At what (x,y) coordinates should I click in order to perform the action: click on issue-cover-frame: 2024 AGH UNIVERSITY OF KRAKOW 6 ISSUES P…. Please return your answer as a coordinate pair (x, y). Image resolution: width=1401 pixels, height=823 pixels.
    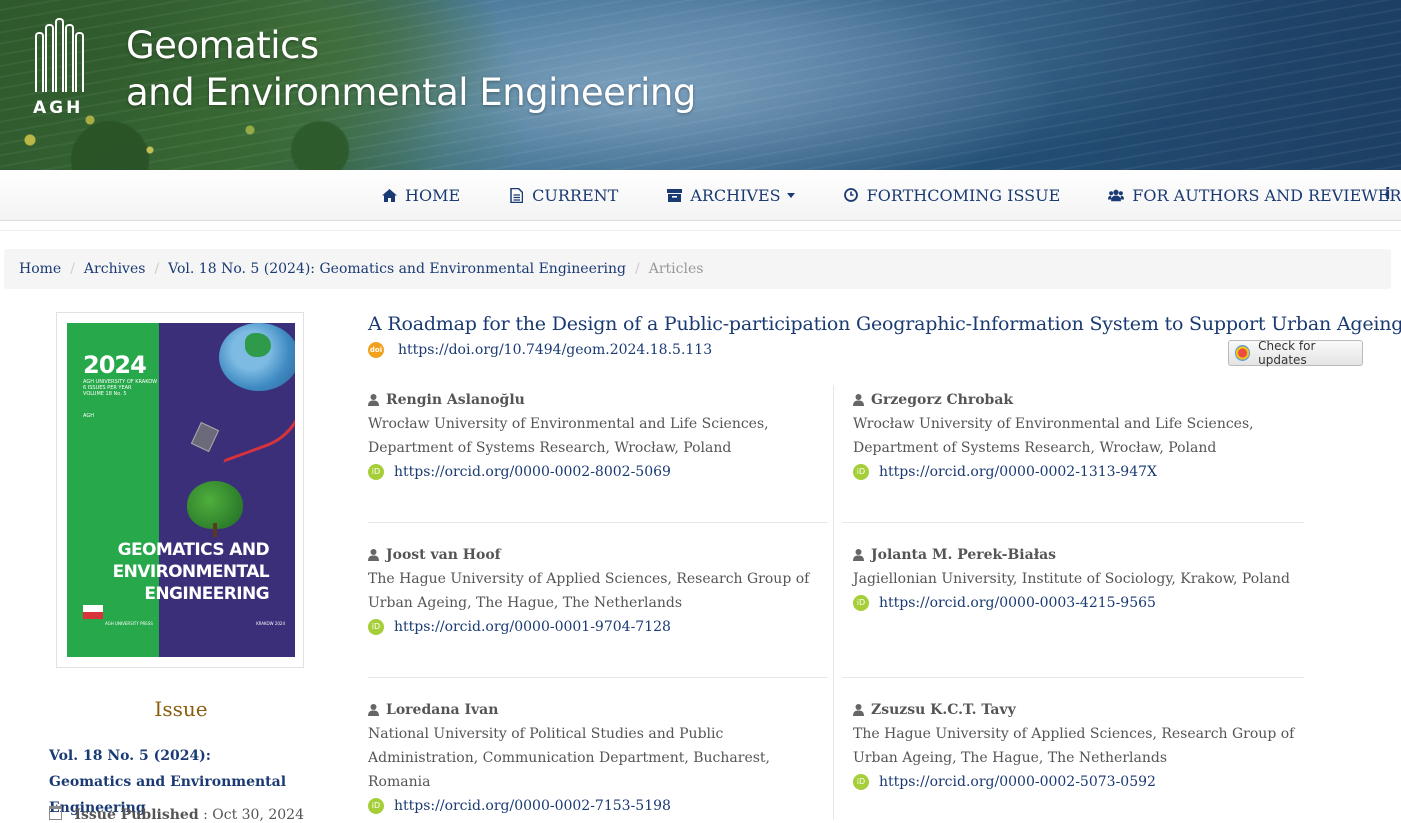
    Looking at the image, I should click on (180, 490).